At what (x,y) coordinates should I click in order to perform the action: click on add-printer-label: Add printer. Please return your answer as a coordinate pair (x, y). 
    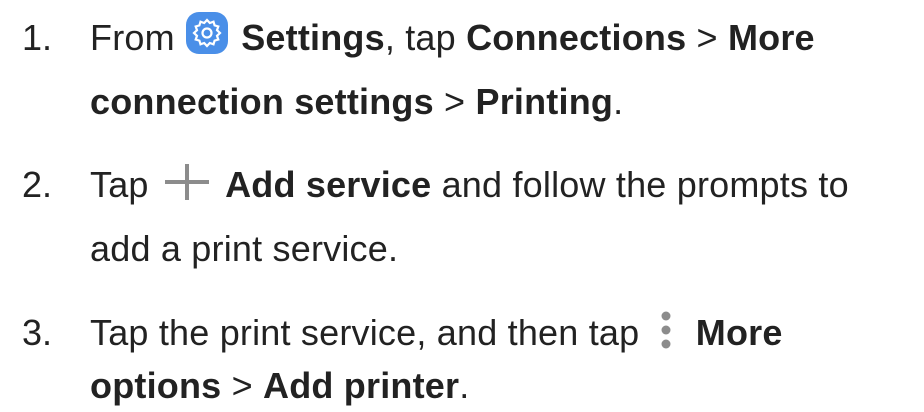
    Looking at the image, I should click on (361, 385).